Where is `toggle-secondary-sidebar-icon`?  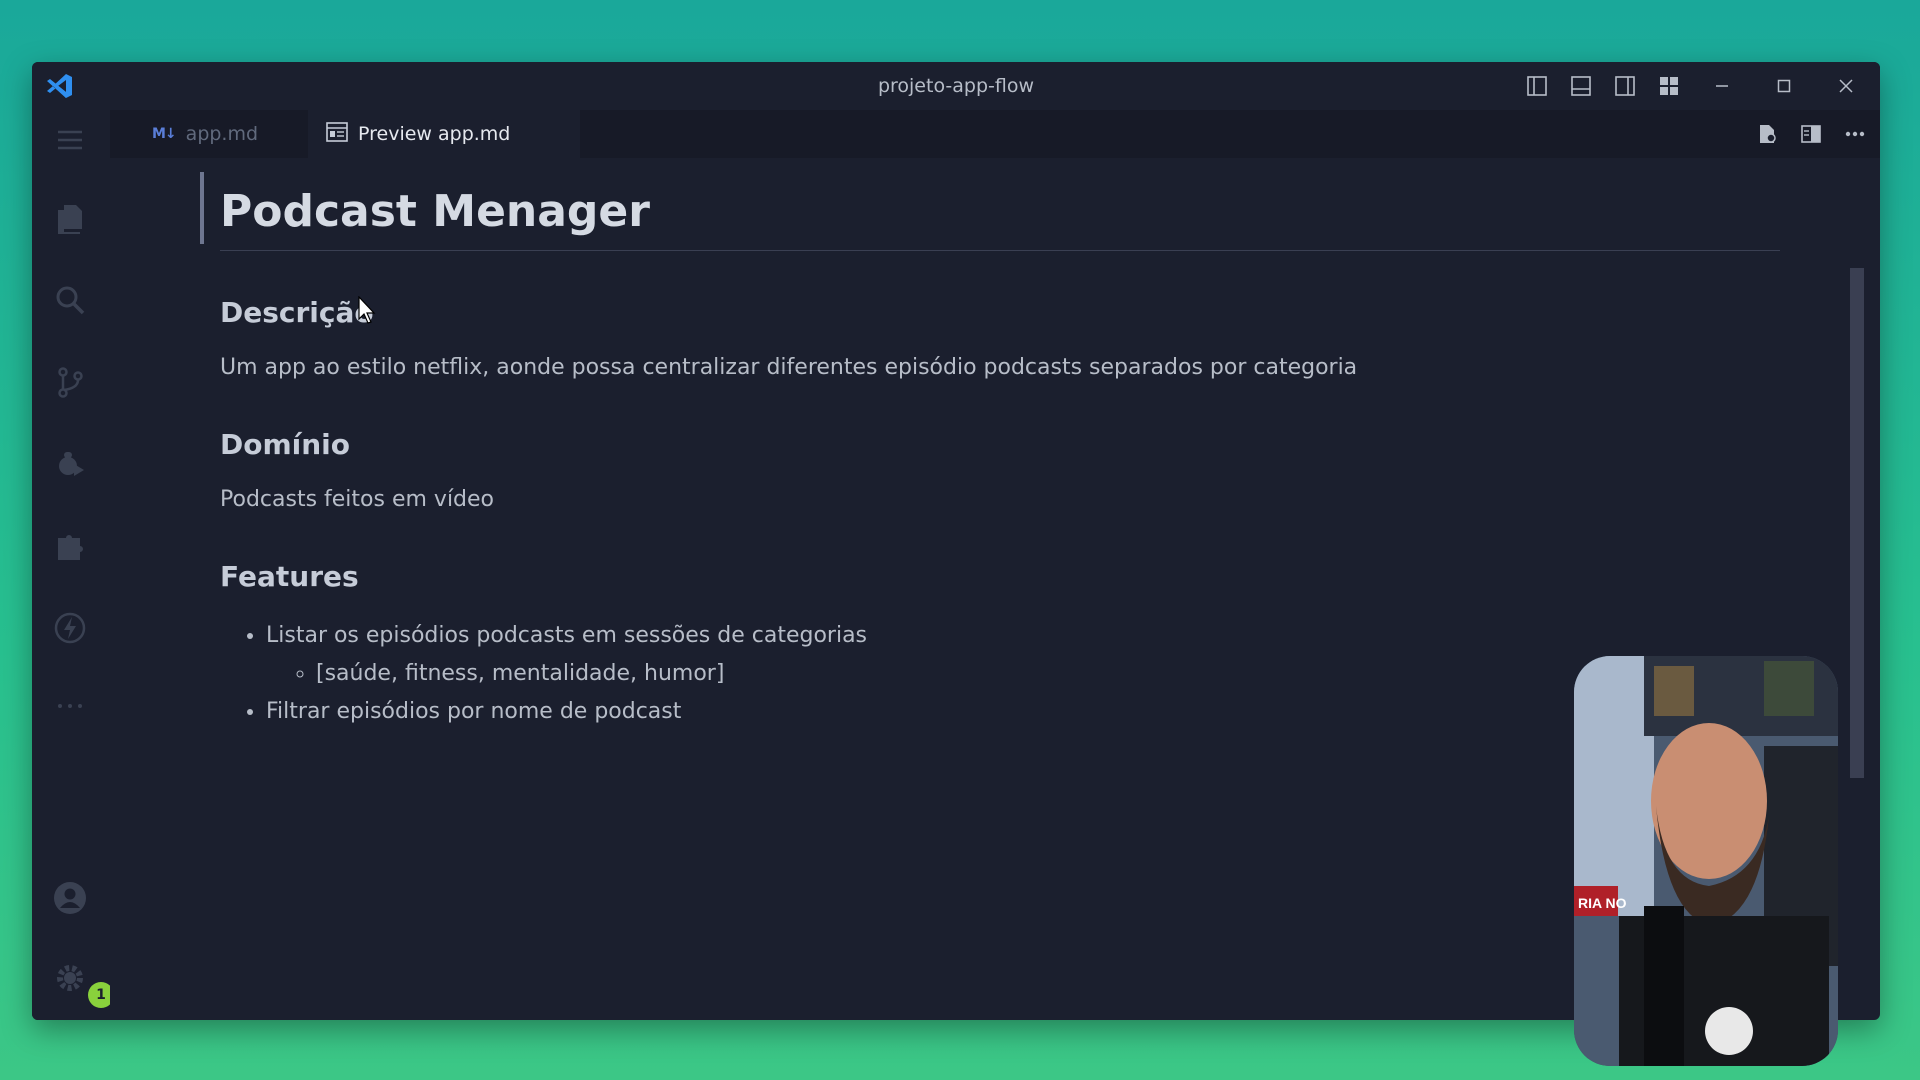
toggle-secondary-sidebar-icon is located at coordinates (1625, 86).